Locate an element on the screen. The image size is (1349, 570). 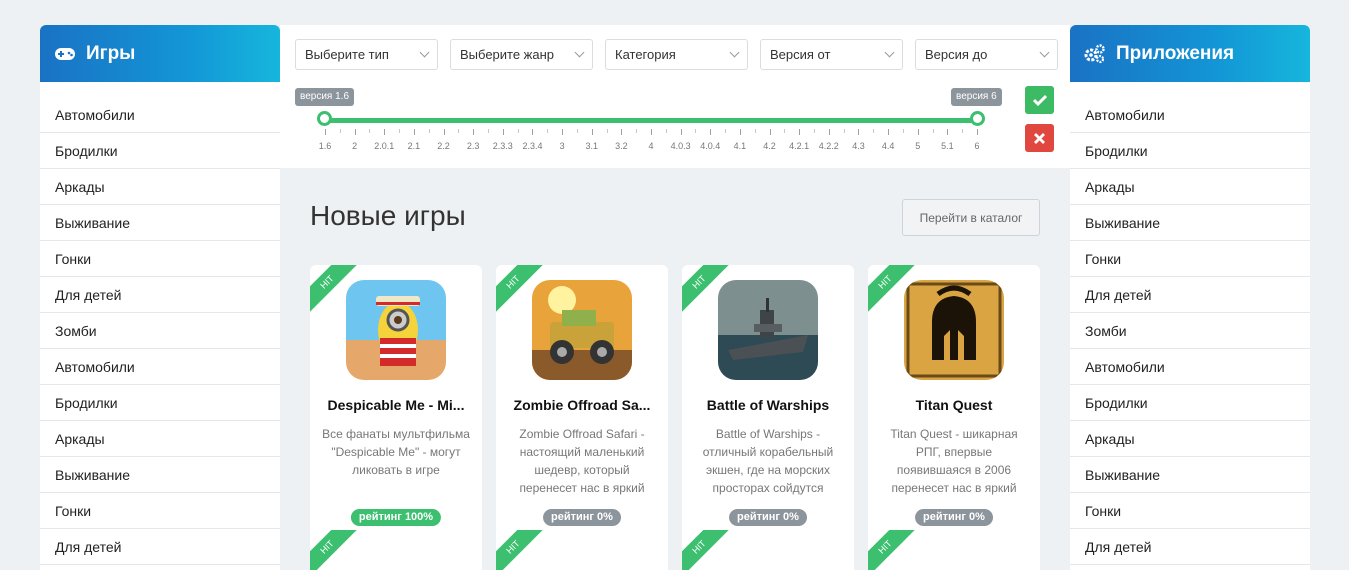
apps-sidebar-title: Приложения is located at coordinates (1175, 53).